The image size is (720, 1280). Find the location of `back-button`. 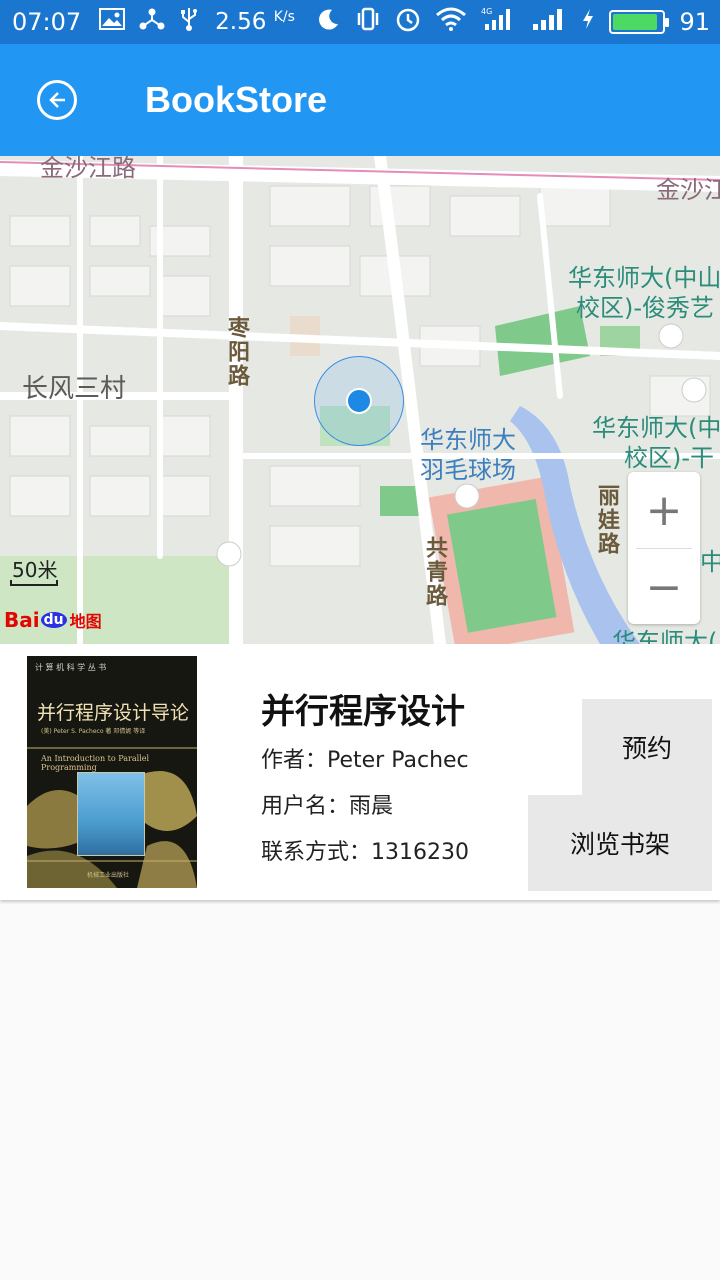

back-button is located at coordinates (57, 100).